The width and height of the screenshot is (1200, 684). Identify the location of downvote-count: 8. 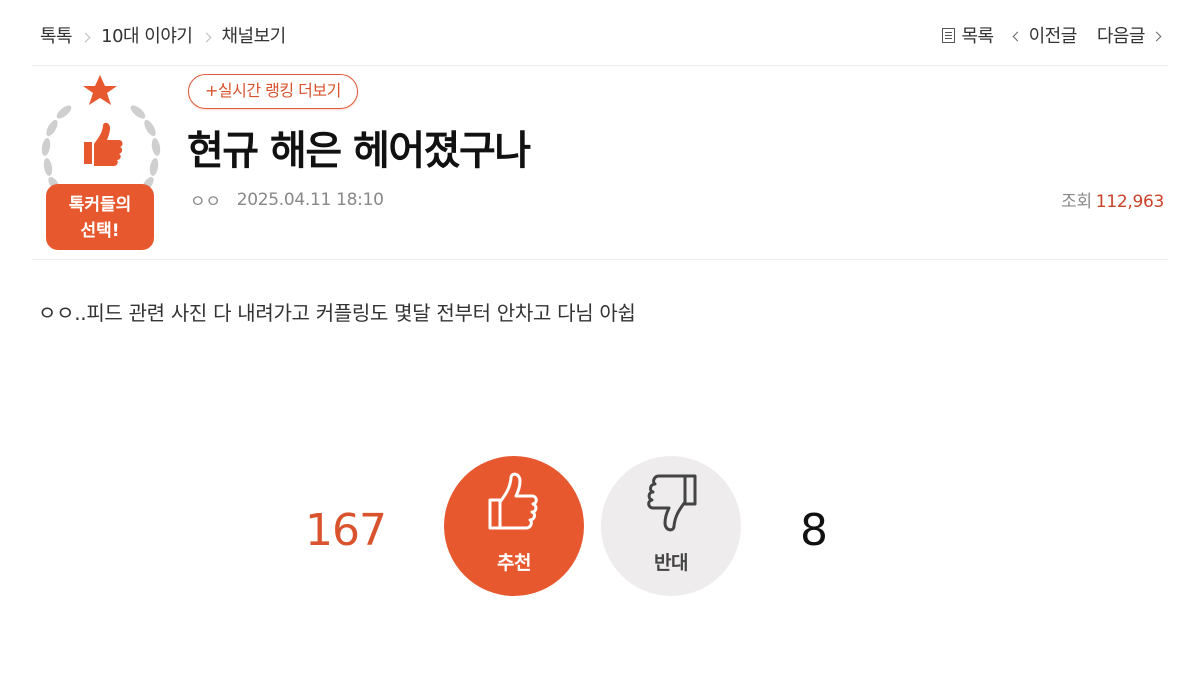
(814, 530).